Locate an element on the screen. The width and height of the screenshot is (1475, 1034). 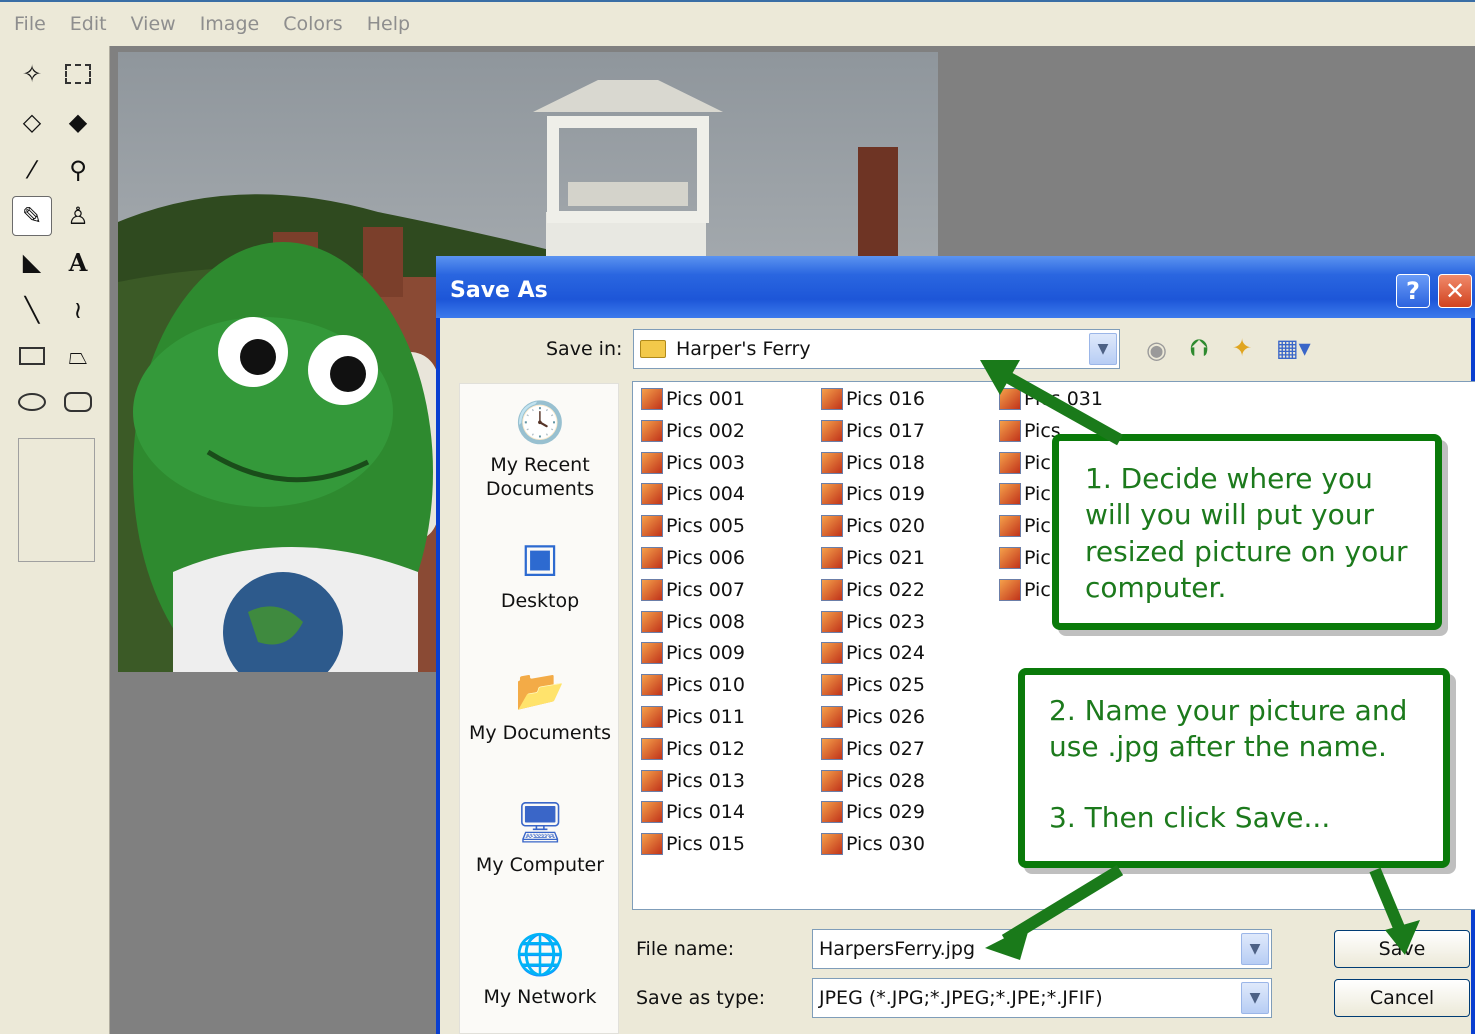
file-name: Pics 026 is located at coordinates (885, 717).